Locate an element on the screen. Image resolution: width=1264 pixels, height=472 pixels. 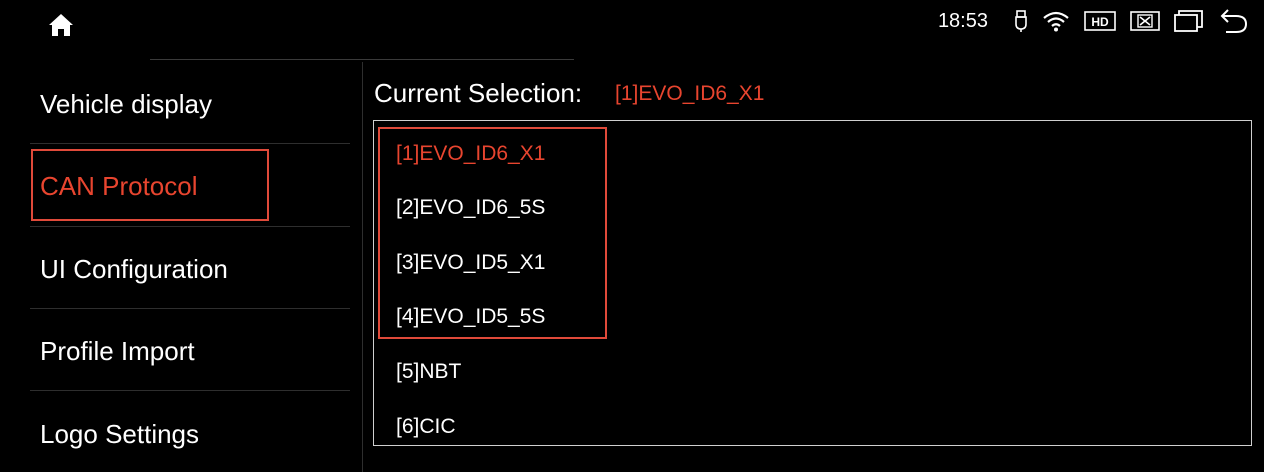
protocol-item-6: [6]CIC is located at coordinates (426, 427).